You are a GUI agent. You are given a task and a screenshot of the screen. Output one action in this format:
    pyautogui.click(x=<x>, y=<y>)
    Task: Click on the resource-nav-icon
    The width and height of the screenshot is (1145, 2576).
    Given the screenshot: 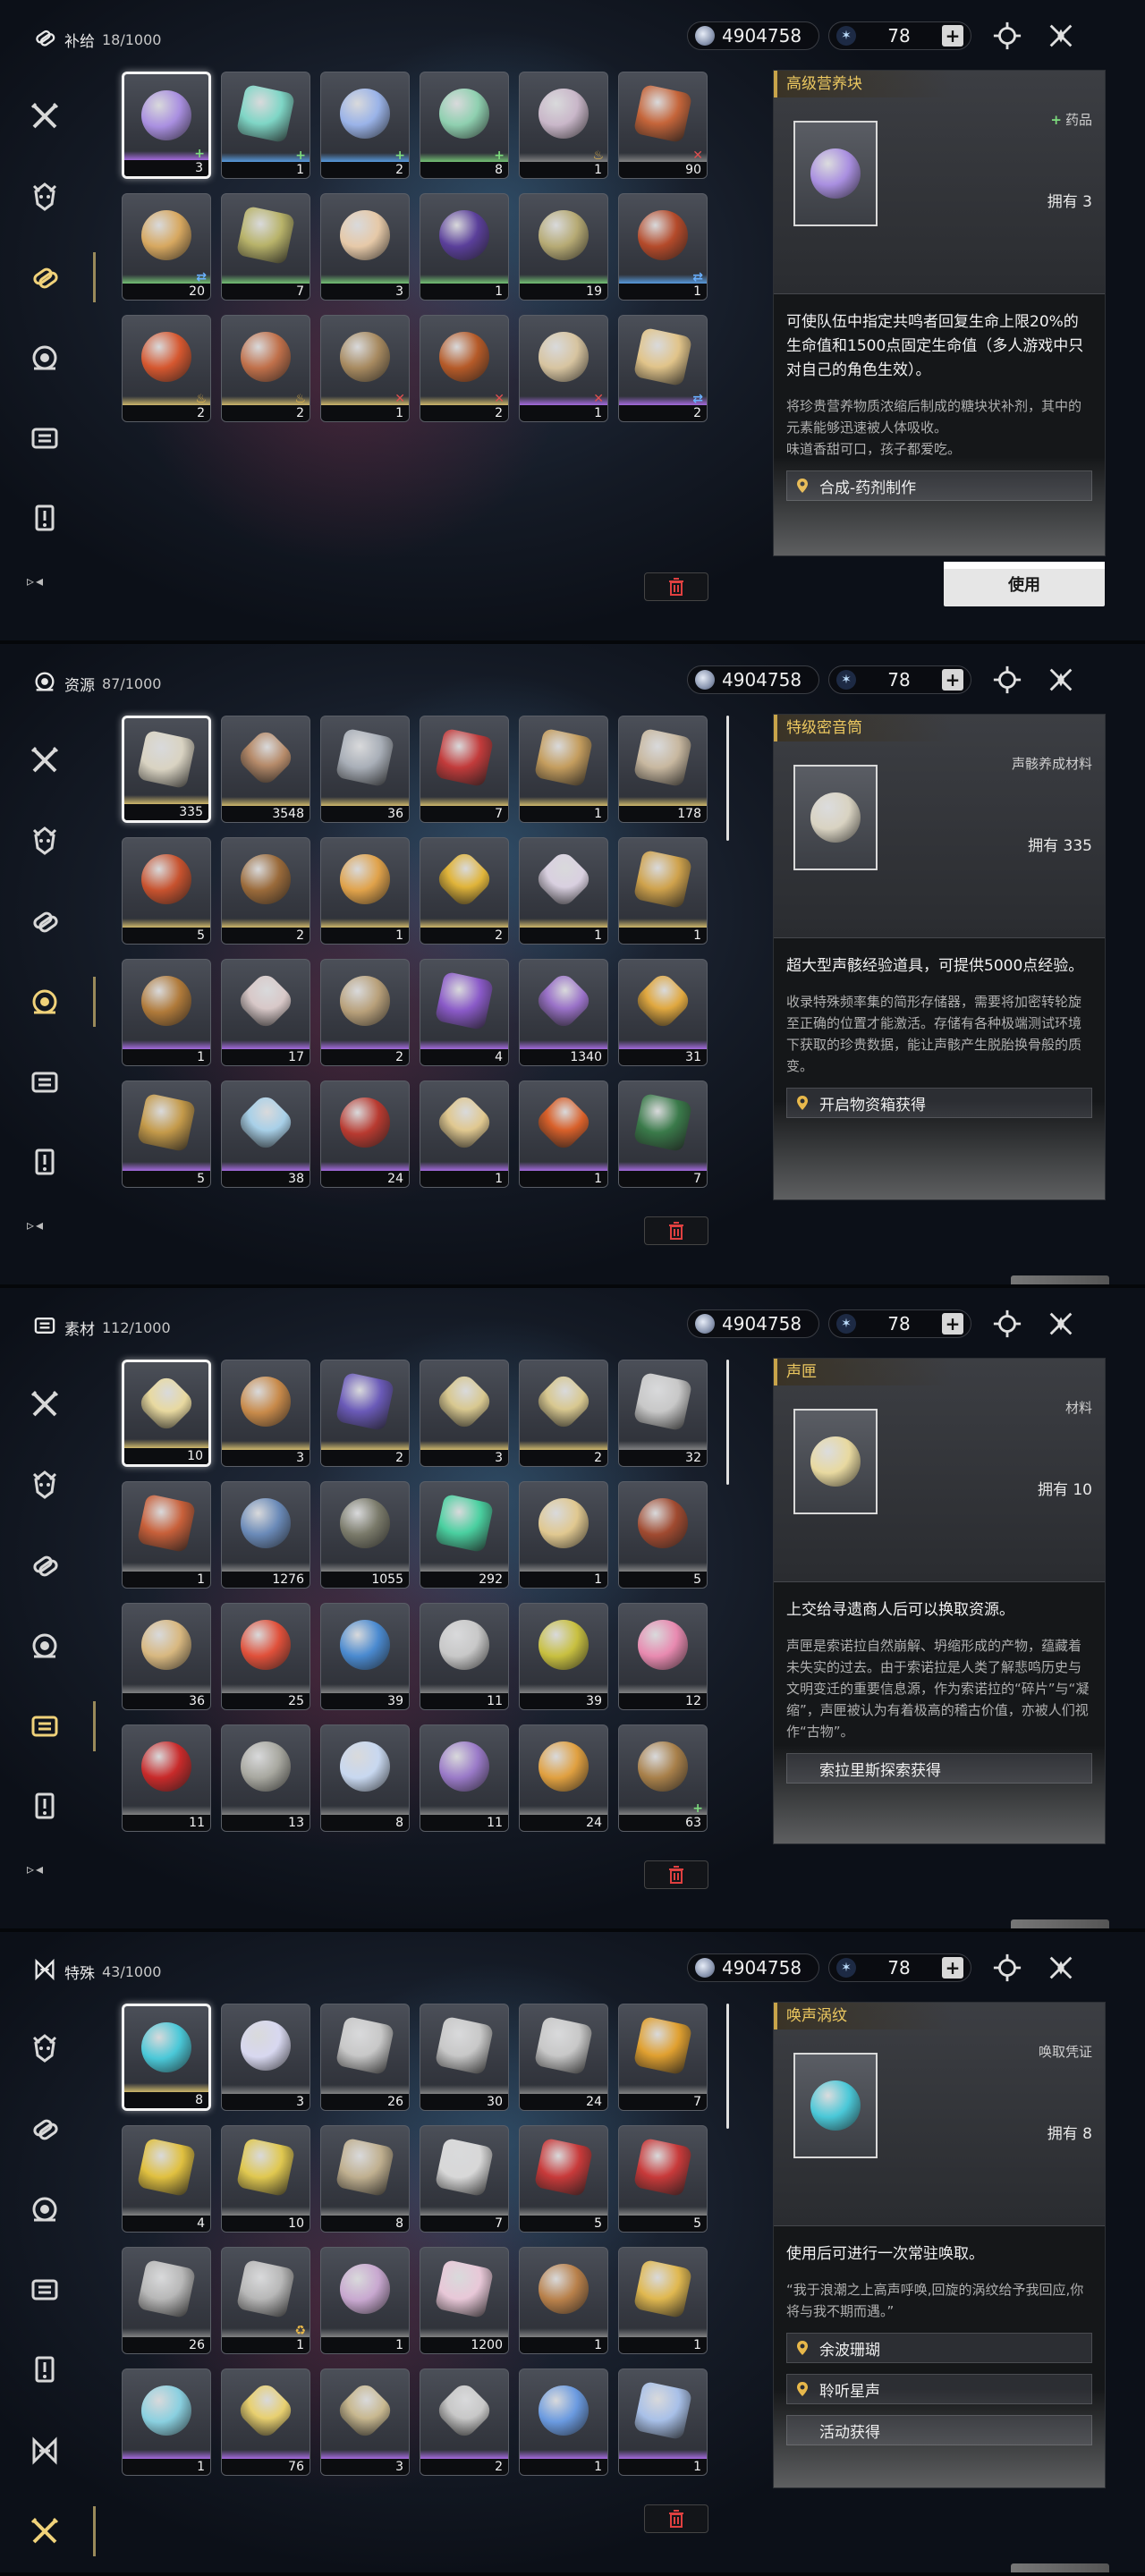 What is the action you would take?
    pyautogui.click(x=44, y=2209)
    